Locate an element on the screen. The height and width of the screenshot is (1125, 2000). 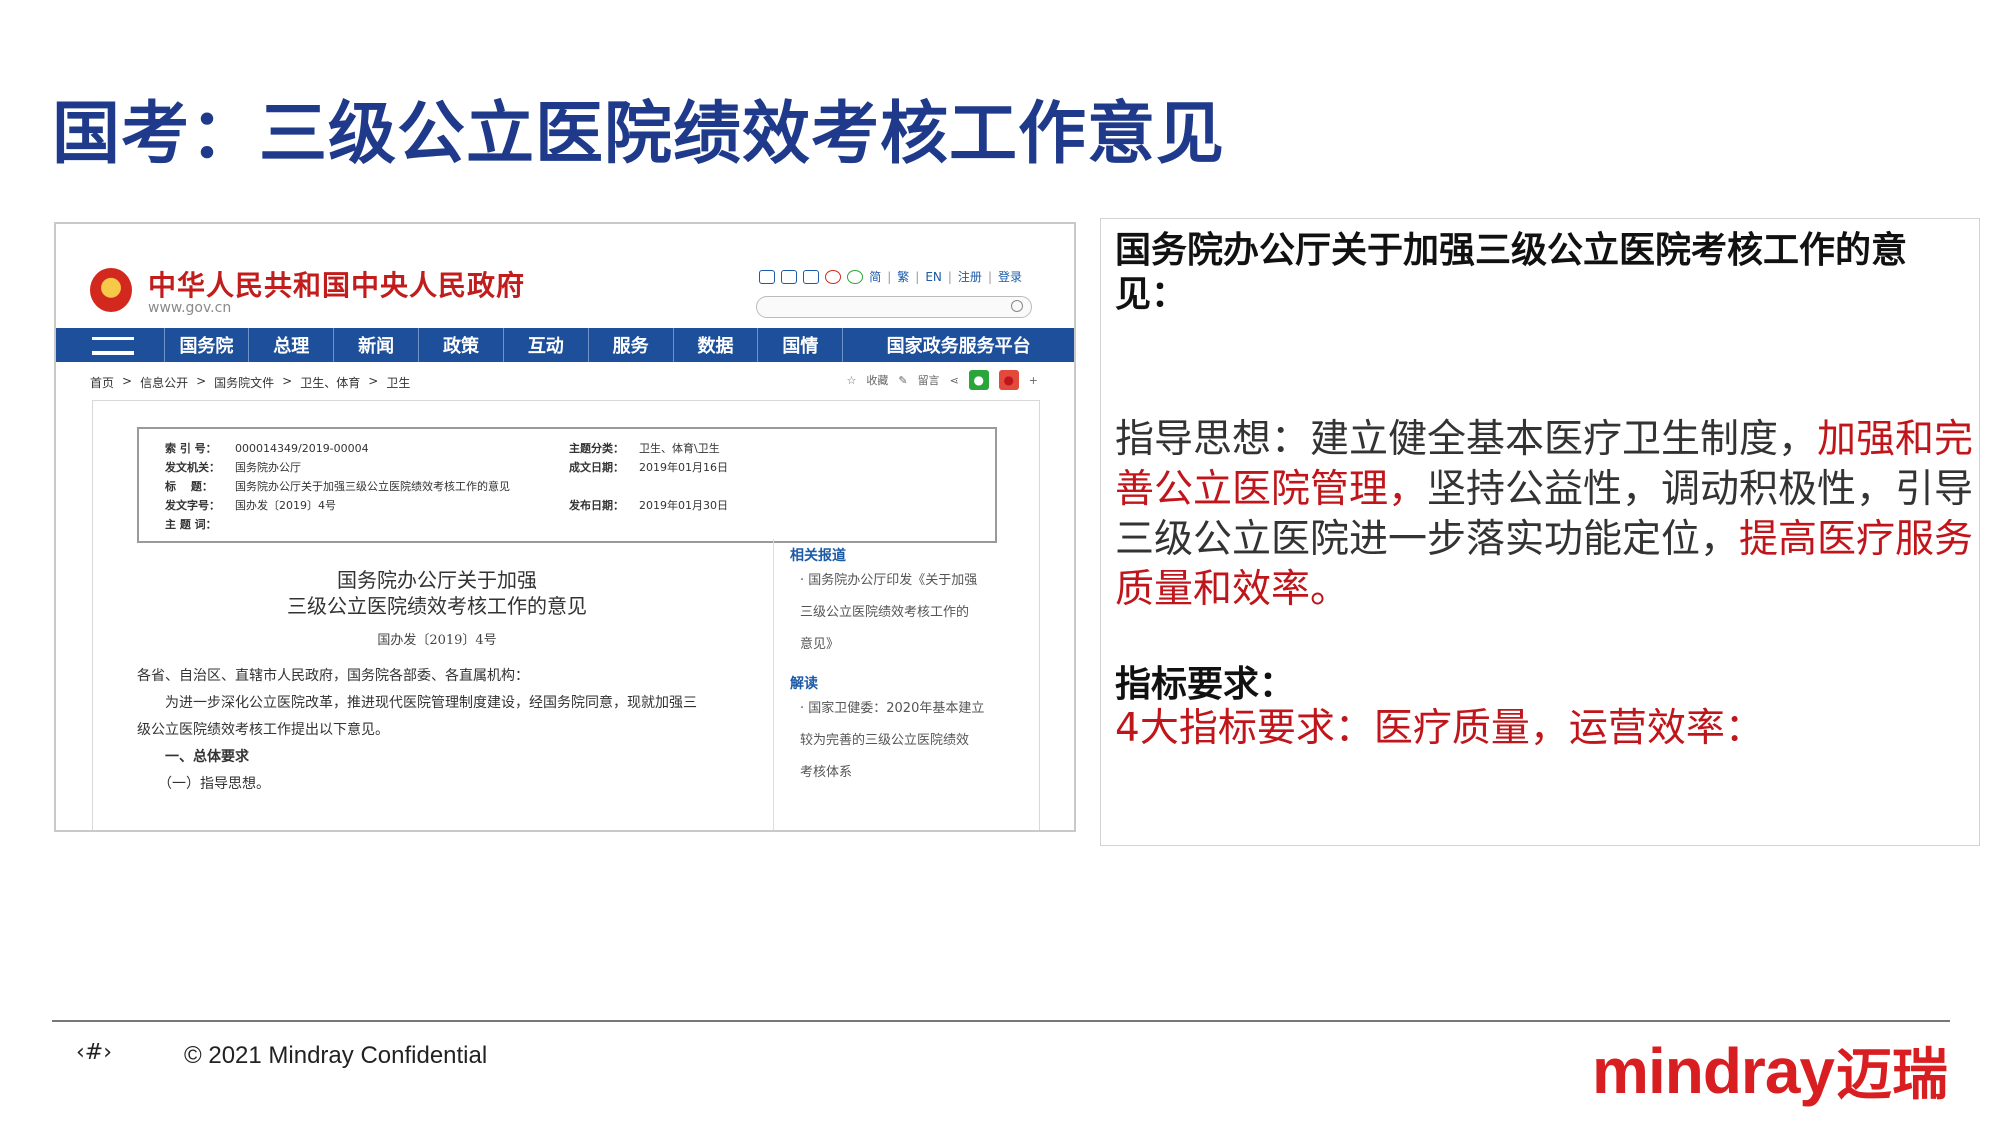
main-nav: 国务院 总理 新闻 政策 互动 服务 数据 国情 国家政务服务平台 is located at coordinates (565, 345).